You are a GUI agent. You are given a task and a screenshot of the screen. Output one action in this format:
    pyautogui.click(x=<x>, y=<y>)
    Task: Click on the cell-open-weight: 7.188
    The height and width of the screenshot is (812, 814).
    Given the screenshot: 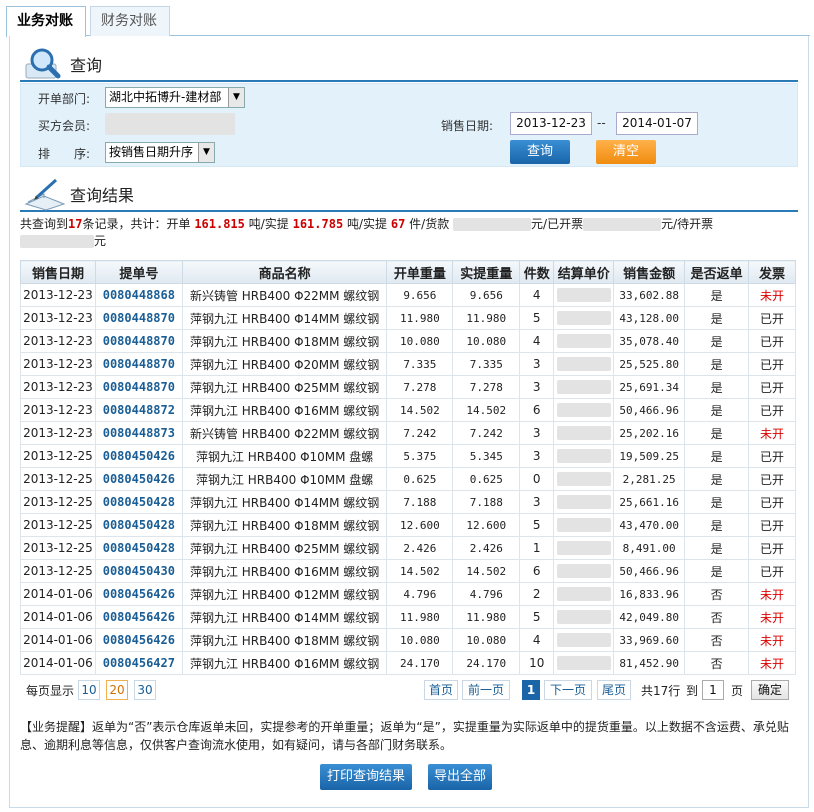 What is the action you would take?
    pyautogui.click(x=420, y=502)
    